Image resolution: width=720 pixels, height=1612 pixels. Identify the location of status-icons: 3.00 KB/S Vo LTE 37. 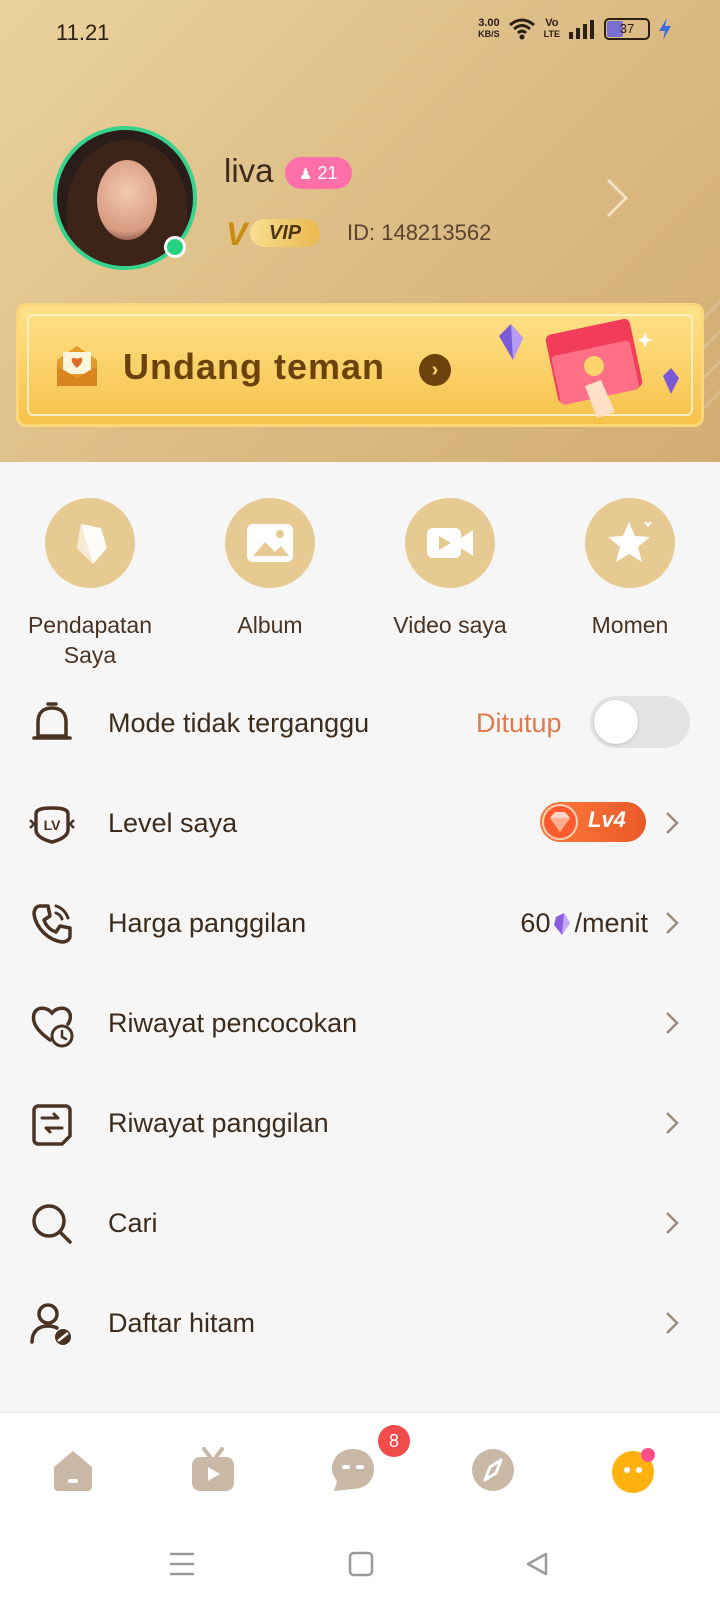
(575, 29).